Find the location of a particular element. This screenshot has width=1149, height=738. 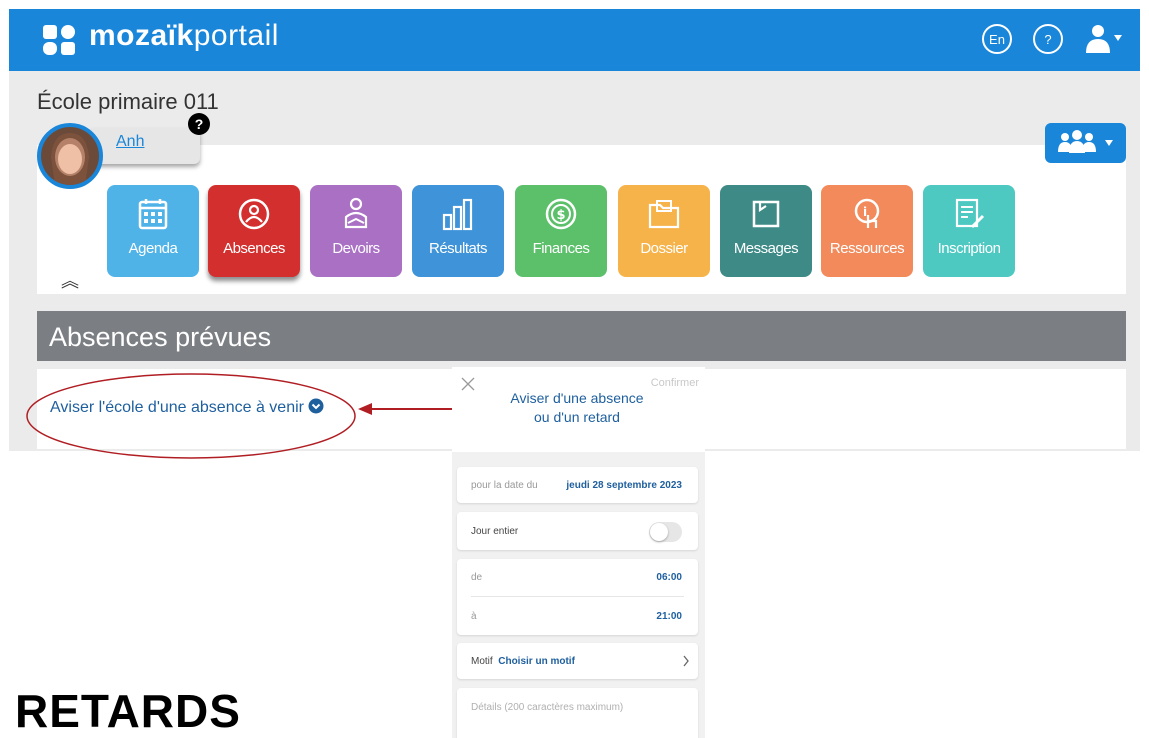

user-menu-icon is located at coordinates (1104, 39).